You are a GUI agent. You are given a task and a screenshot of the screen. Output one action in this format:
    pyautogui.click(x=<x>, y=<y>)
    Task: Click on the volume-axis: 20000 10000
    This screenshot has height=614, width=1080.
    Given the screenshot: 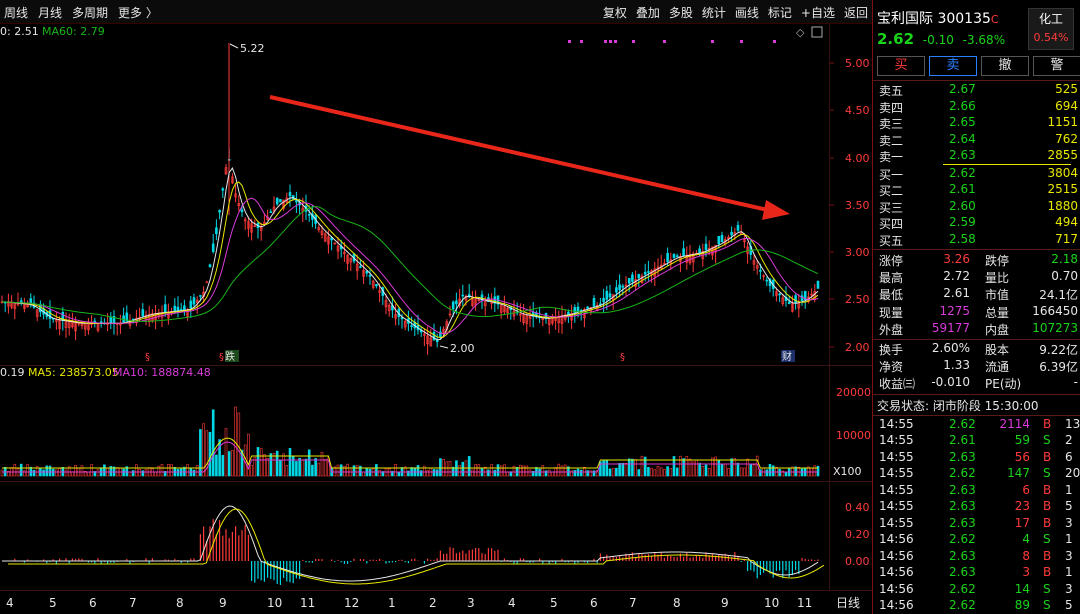 What is the action you would take?
    pyautogui.click(x=853, y=414)
    